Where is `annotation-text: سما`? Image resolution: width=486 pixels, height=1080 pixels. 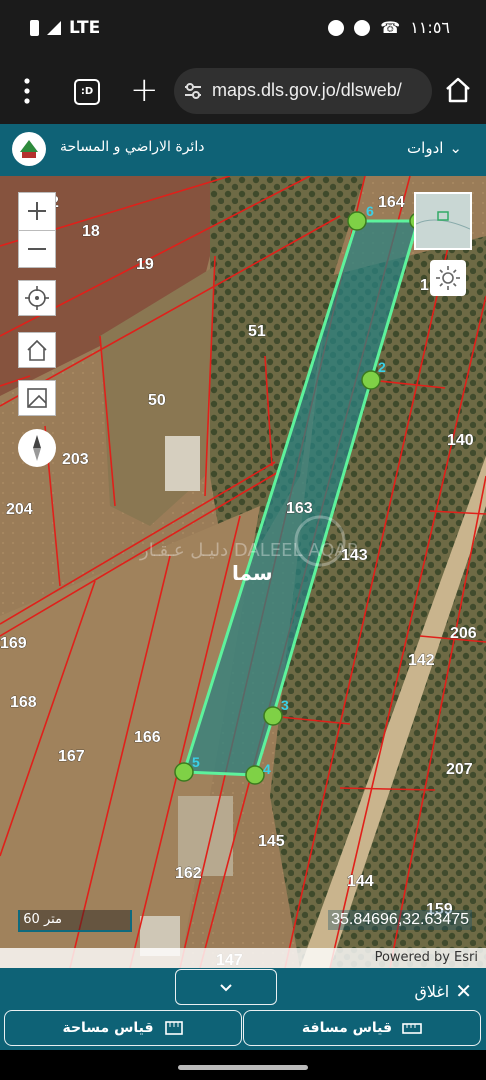
annotation-text: سما is located at coordinates (252, 573).